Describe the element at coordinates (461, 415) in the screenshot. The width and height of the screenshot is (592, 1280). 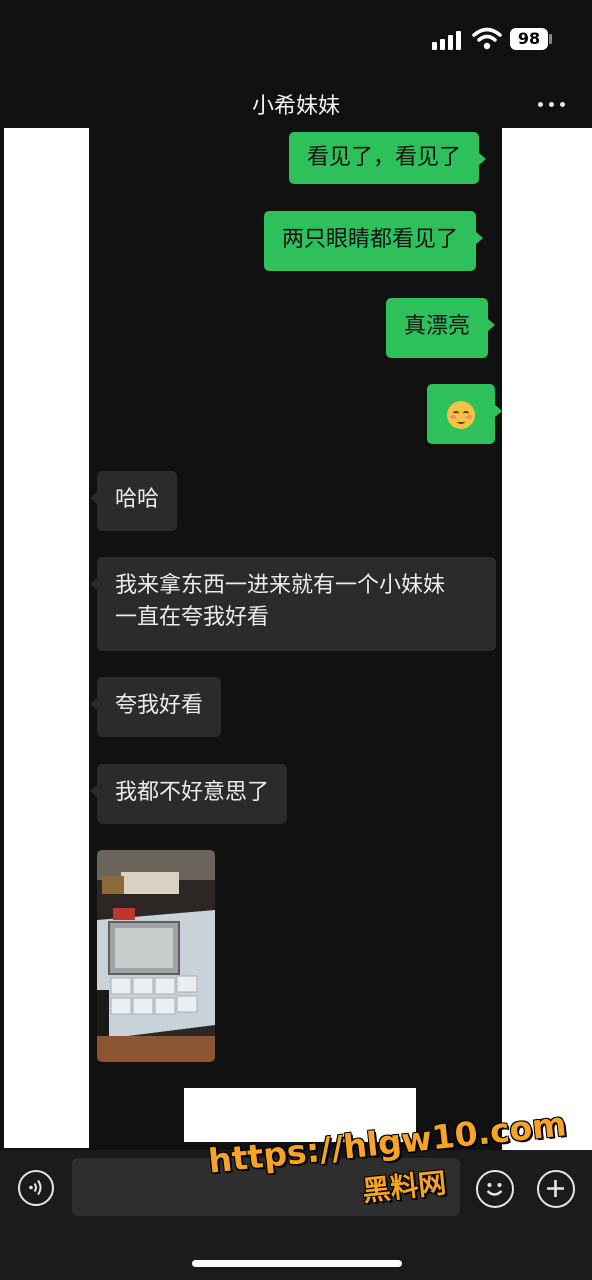
I see `smiling-face-emoji-icon` at that location.